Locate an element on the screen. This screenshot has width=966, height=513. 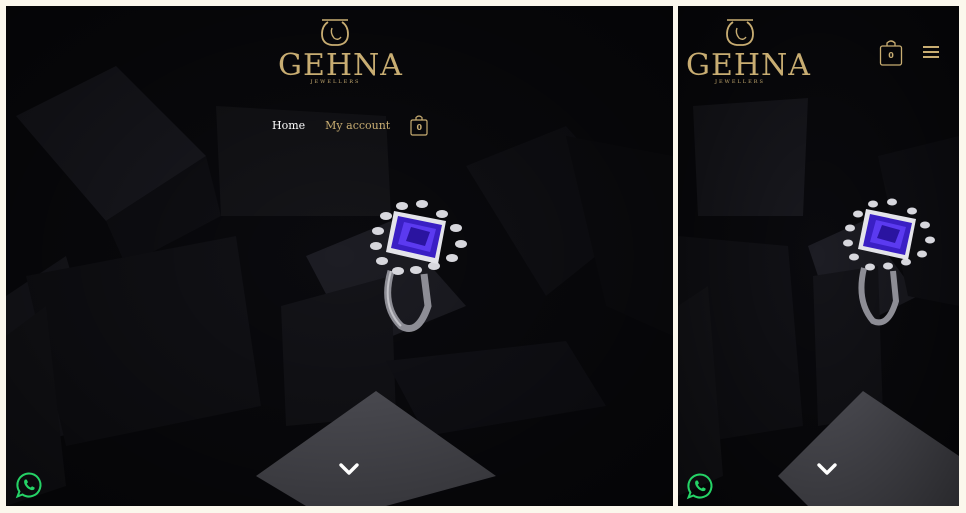
cart-button-mobile: 0 is located at coordinates (891, 52).